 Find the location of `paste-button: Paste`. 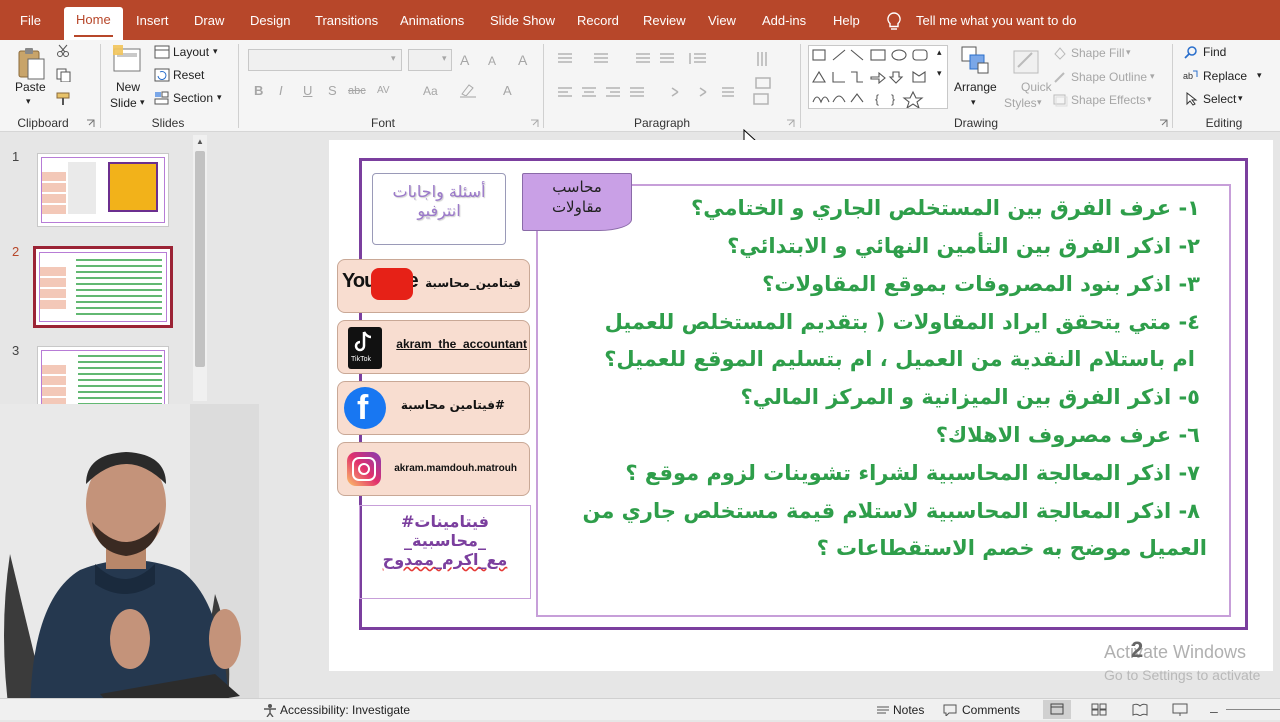

paste-button: Paste is located at coordinates (30, 87).